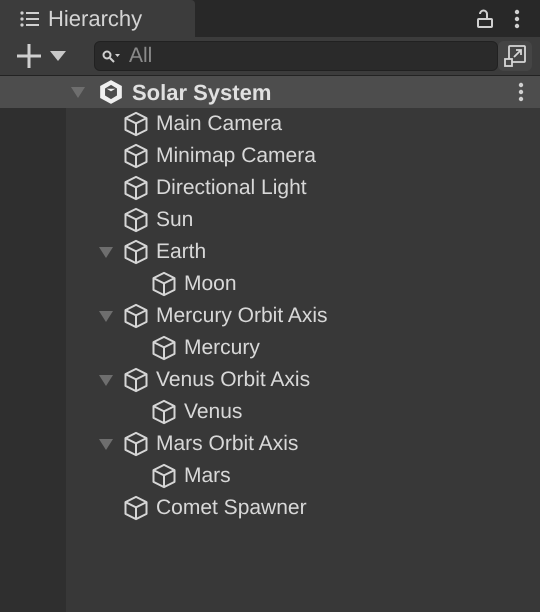  I want to click on tree-item: Moon, so click(210, 284).